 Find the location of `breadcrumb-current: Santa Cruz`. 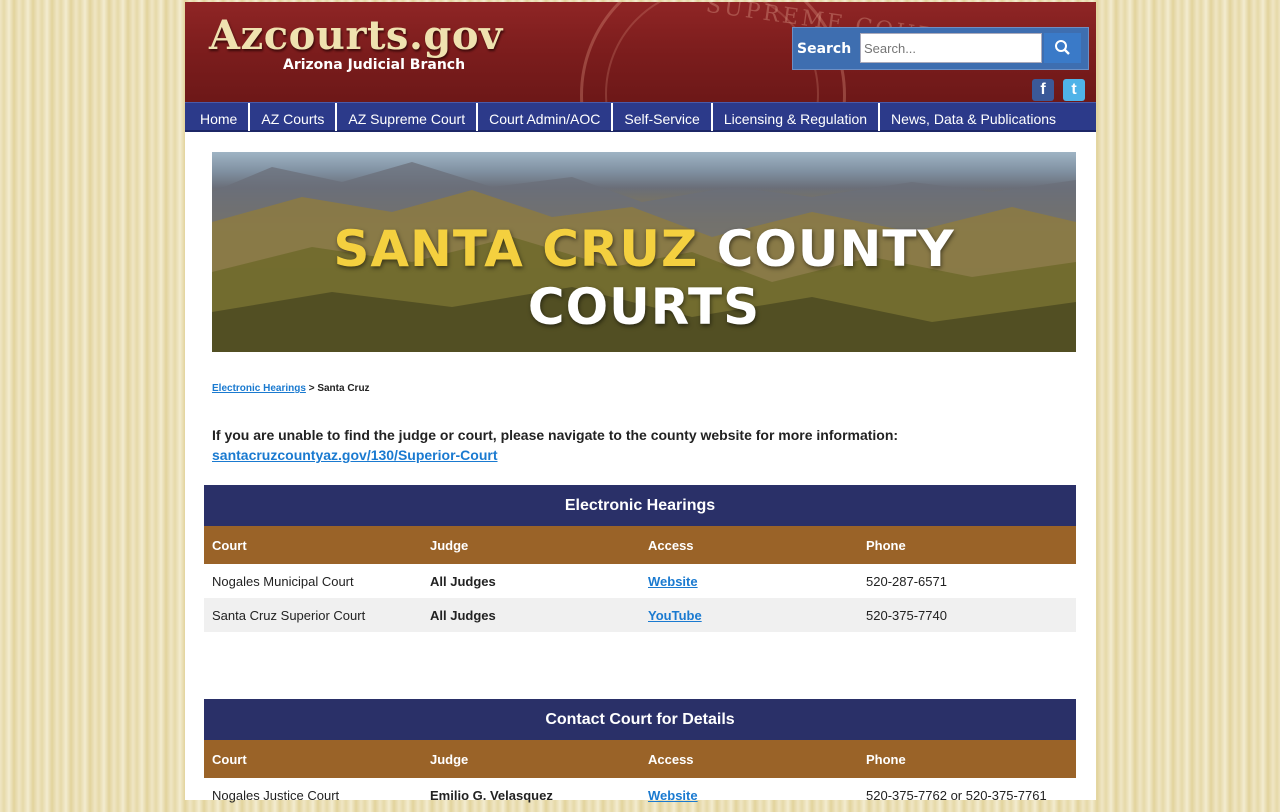

breadcrumb-current: Santa Cruz is located at coordinates (343, 388).